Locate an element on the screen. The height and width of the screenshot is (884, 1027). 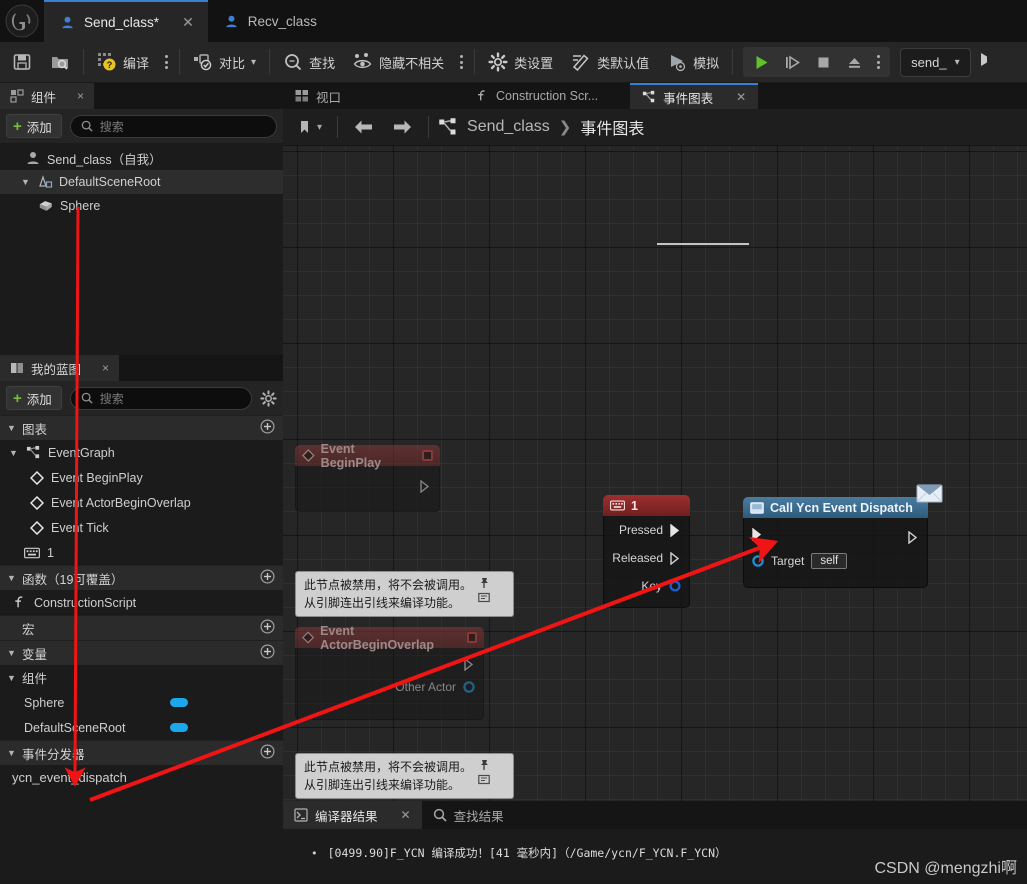
mb-item-event-beginplay: Event BeginPlay is located at coordinates (141, 477).